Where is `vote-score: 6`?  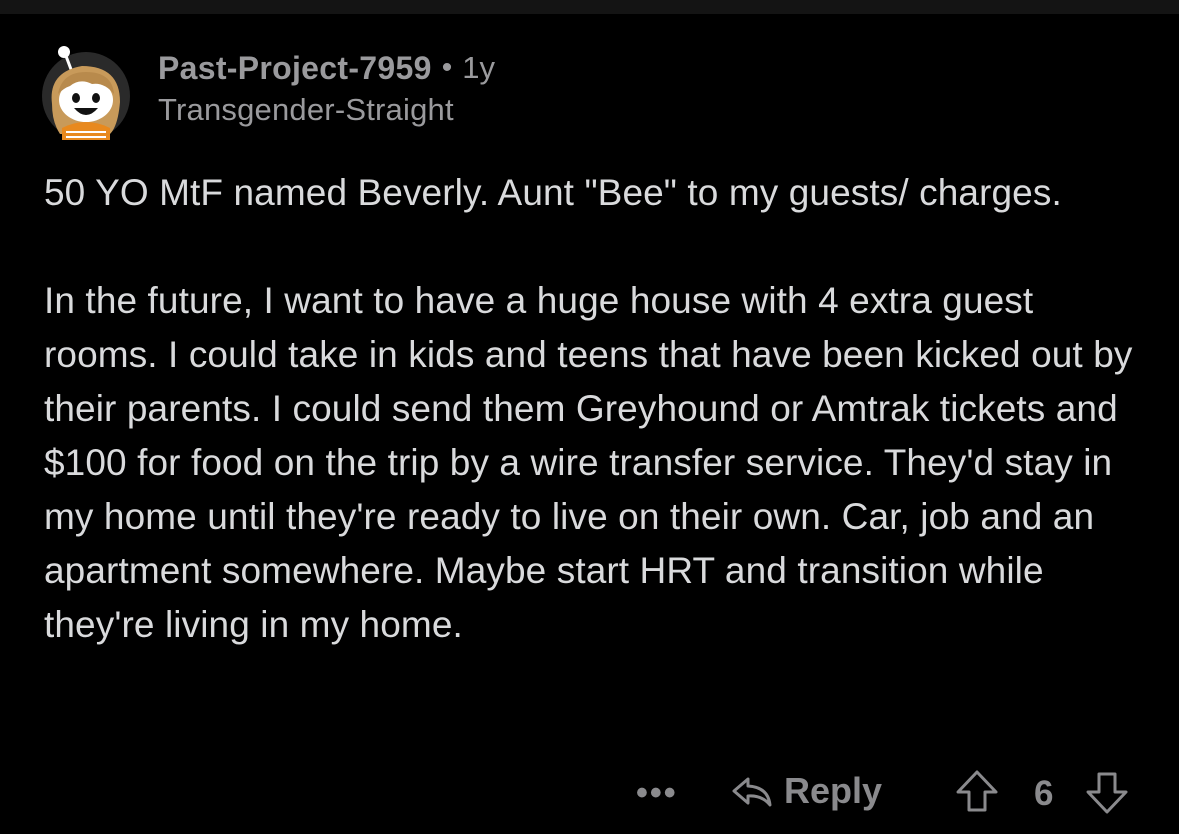
vote-score: 6 is located at coordinates (1044, 793).